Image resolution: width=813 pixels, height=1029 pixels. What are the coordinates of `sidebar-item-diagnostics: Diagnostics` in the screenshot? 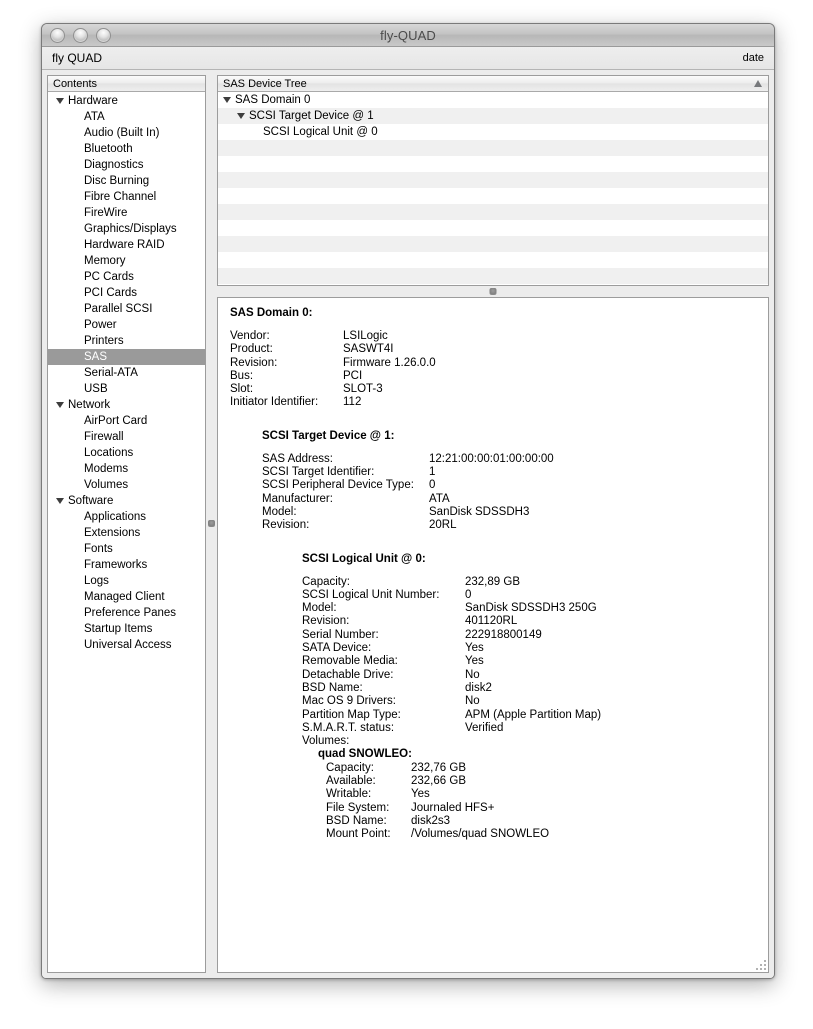 It's located at (126, 165).